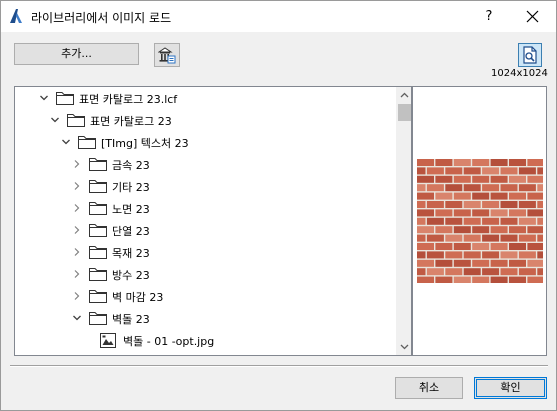 The width and height of the screenshot is (557, 411). What do you see at coordinates (138, 297) in the screenshot?
I see `tree-item-label: 벽 마감 23` at bounding box center [138, 297].